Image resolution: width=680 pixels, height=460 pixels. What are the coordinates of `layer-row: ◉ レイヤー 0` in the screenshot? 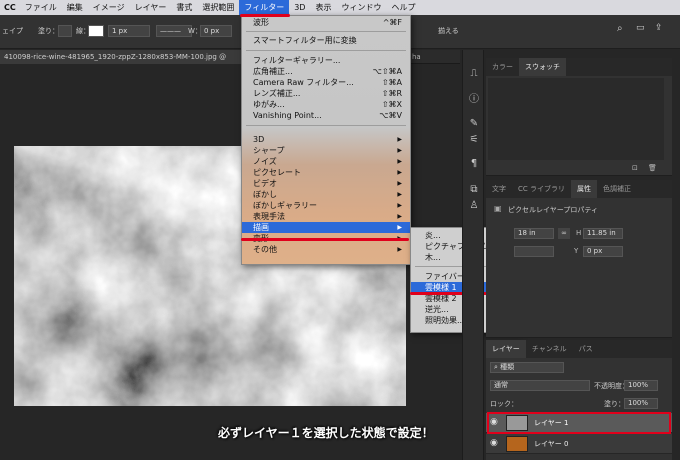 It's located at (579, 444).